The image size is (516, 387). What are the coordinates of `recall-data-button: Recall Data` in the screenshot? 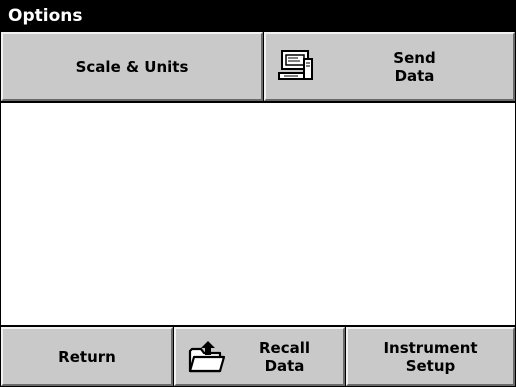 It's located at (259, 356).